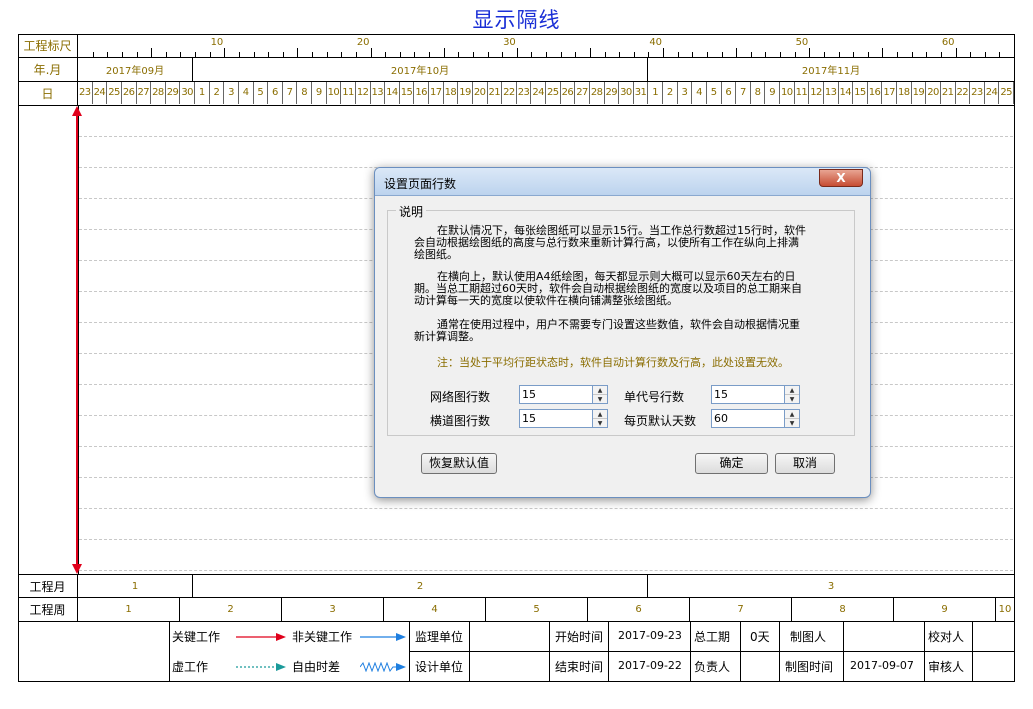 The image size is (1033, 709). I want to click on bar-rows-input, so click(555, 418).